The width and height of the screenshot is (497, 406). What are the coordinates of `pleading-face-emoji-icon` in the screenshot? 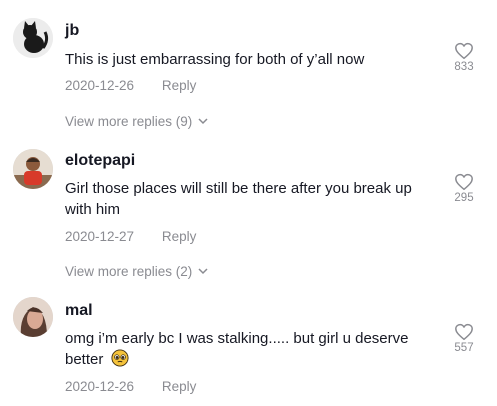 It's located at (119, 358).